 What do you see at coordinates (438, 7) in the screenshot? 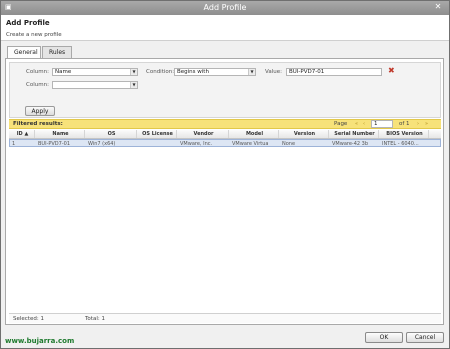
I see `close-icon: ✕` at bounding box center [438, 7].